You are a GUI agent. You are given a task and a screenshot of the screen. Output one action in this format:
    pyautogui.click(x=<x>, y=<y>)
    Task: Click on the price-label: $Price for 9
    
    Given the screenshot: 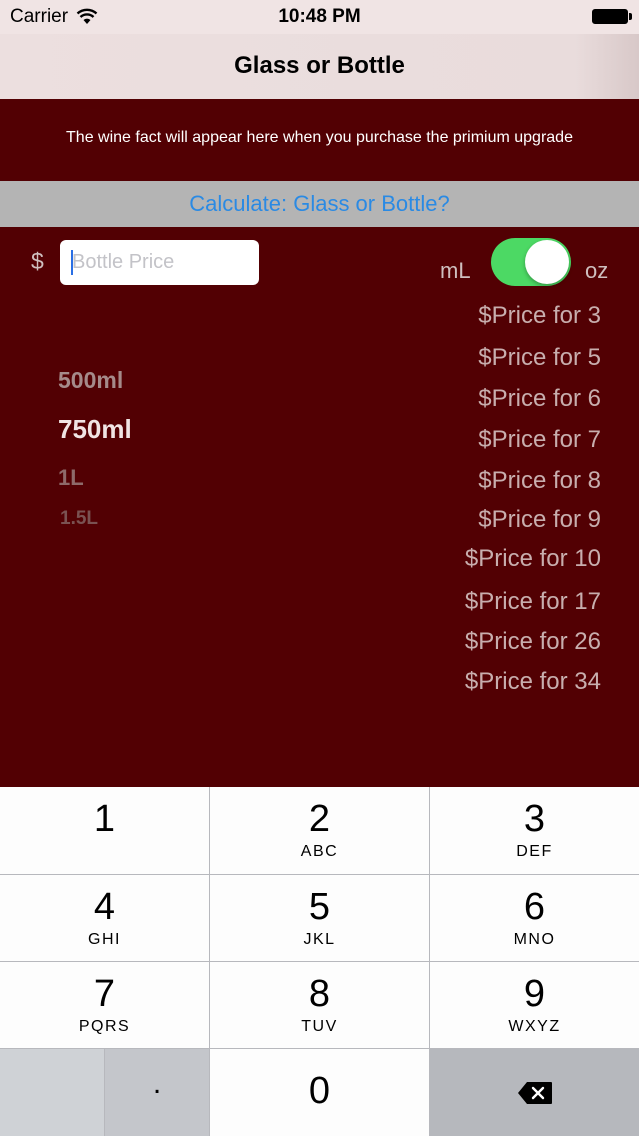 What is the action you would take?
    pyautogui.click(x=539, y=519)
    